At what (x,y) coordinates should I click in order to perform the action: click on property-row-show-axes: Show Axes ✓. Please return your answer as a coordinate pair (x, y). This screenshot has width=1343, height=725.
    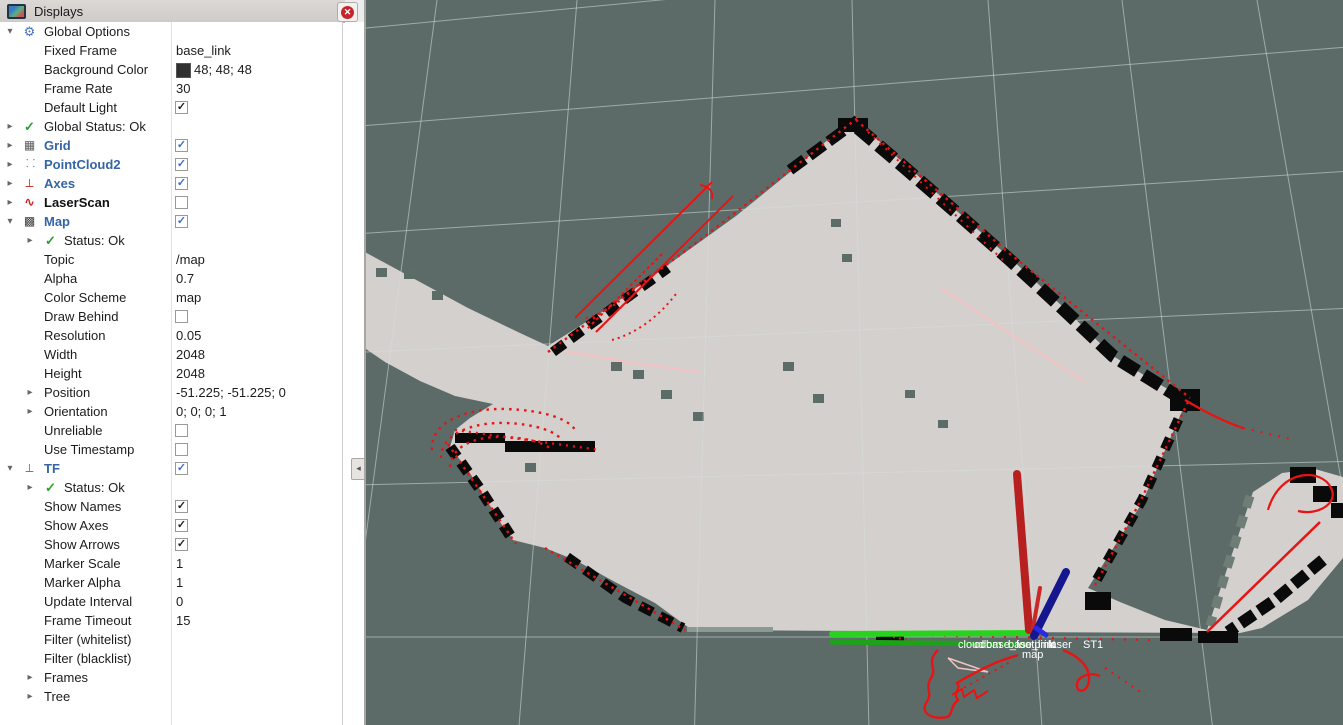
    Looking at the image, I should click on (171, 525).